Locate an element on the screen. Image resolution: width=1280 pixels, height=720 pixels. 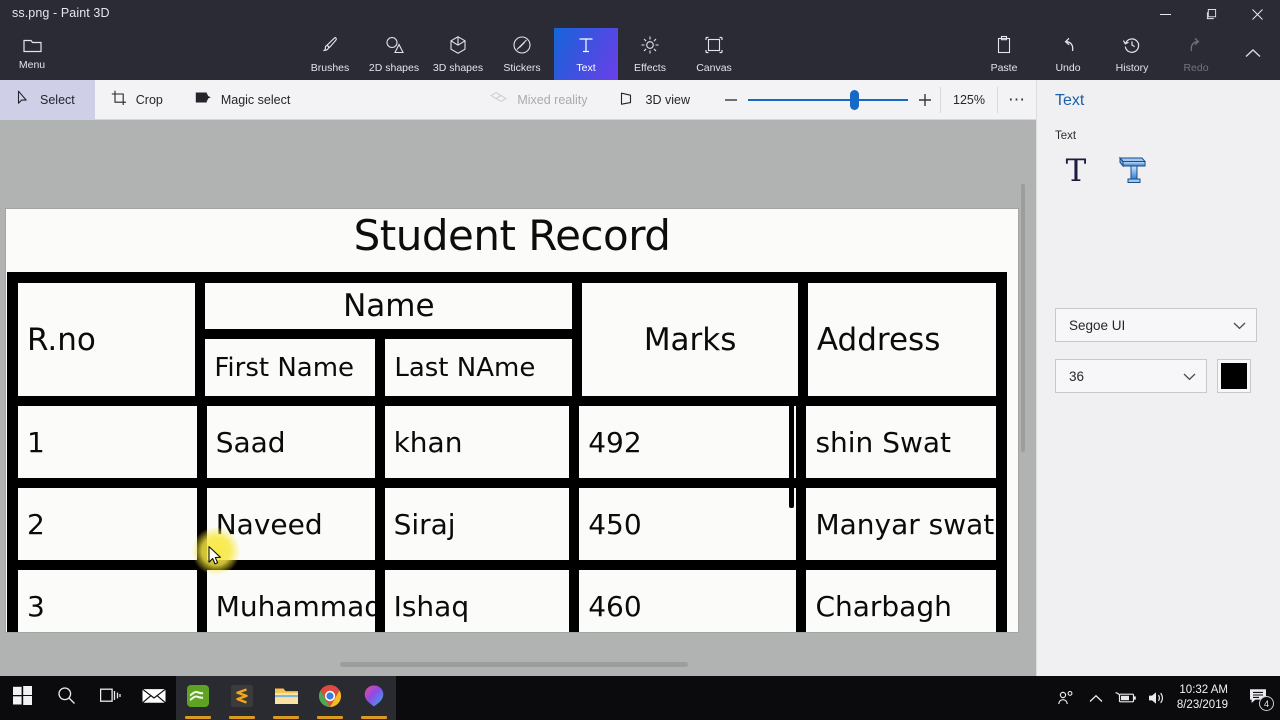
start-button is located at coordinates (22, 698).